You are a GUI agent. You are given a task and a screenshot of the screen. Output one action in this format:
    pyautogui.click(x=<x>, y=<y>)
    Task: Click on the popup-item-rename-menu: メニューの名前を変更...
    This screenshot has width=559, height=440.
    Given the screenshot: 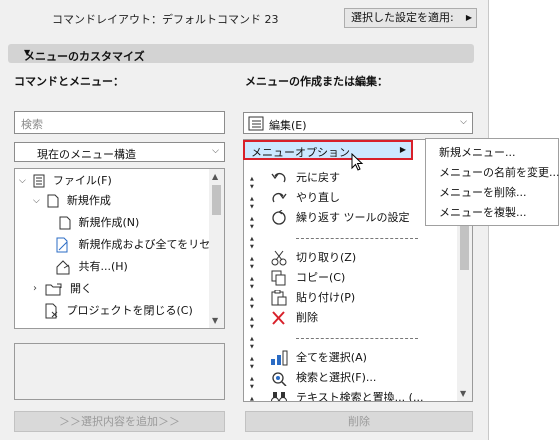 What is the action you would take?
    pyautogui.click(x=499, y=172)
    